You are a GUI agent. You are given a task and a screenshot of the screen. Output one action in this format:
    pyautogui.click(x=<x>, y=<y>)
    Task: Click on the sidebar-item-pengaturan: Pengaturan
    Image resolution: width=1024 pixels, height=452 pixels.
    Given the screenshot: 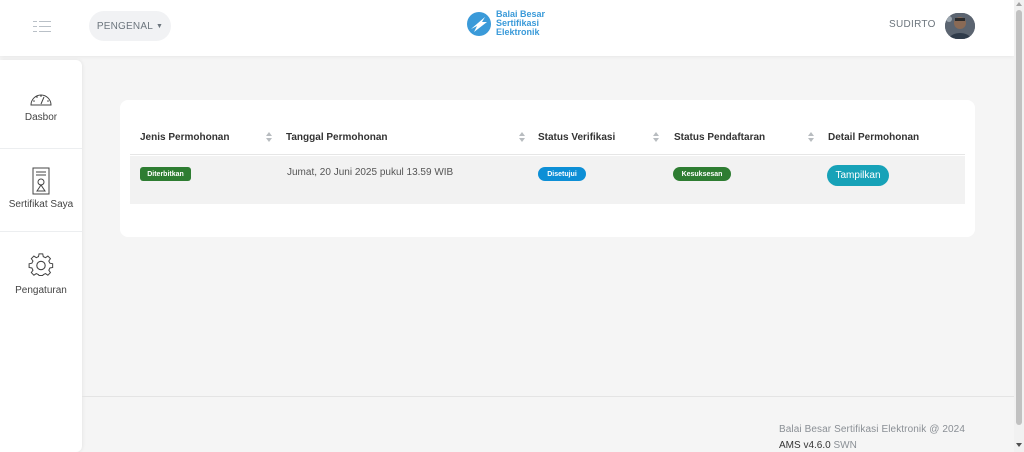 What is the action you would take?
    pyautogui.click(x=41, y=274)
    